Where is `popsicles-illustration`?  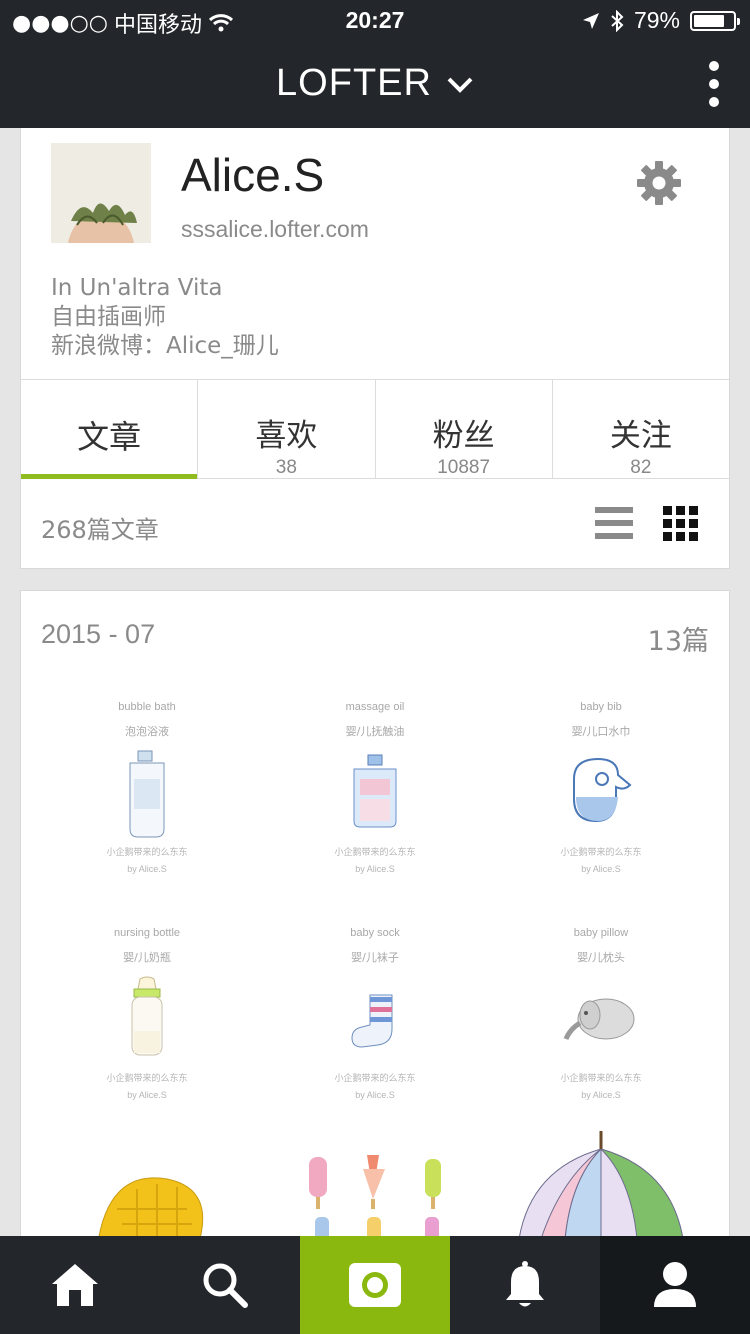
popsicles-illustration is located at coordinates (375, 1189).